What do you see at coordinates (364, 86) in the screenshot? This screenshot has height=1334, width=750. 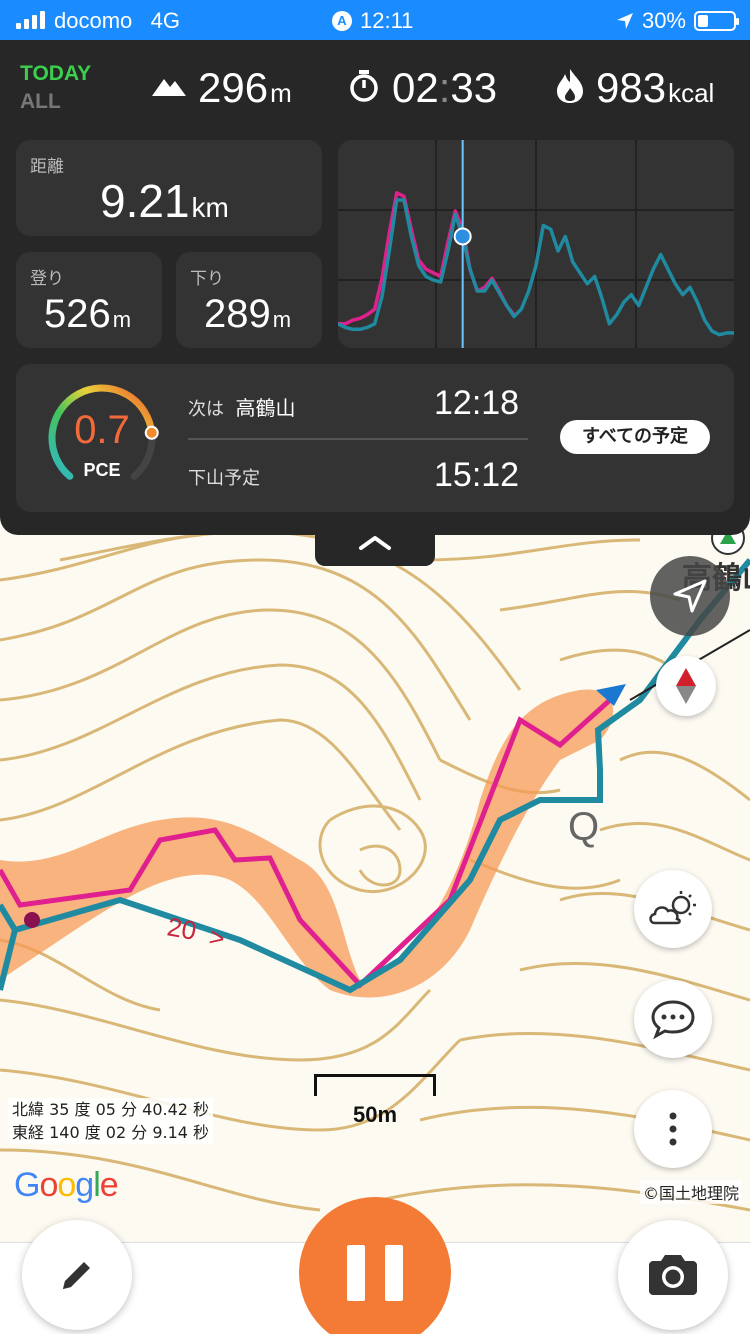 I see `stopwatch-icon` at bounding box center [364, 86].